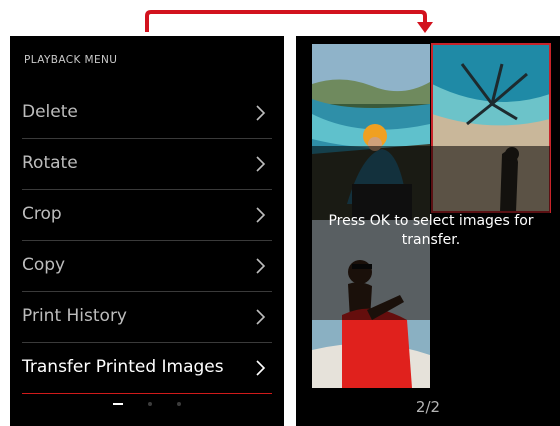  Describe the element at coordinates (71, 60) in the screenshot. I see `menu-title: PLAYBACK MENU` at that location.